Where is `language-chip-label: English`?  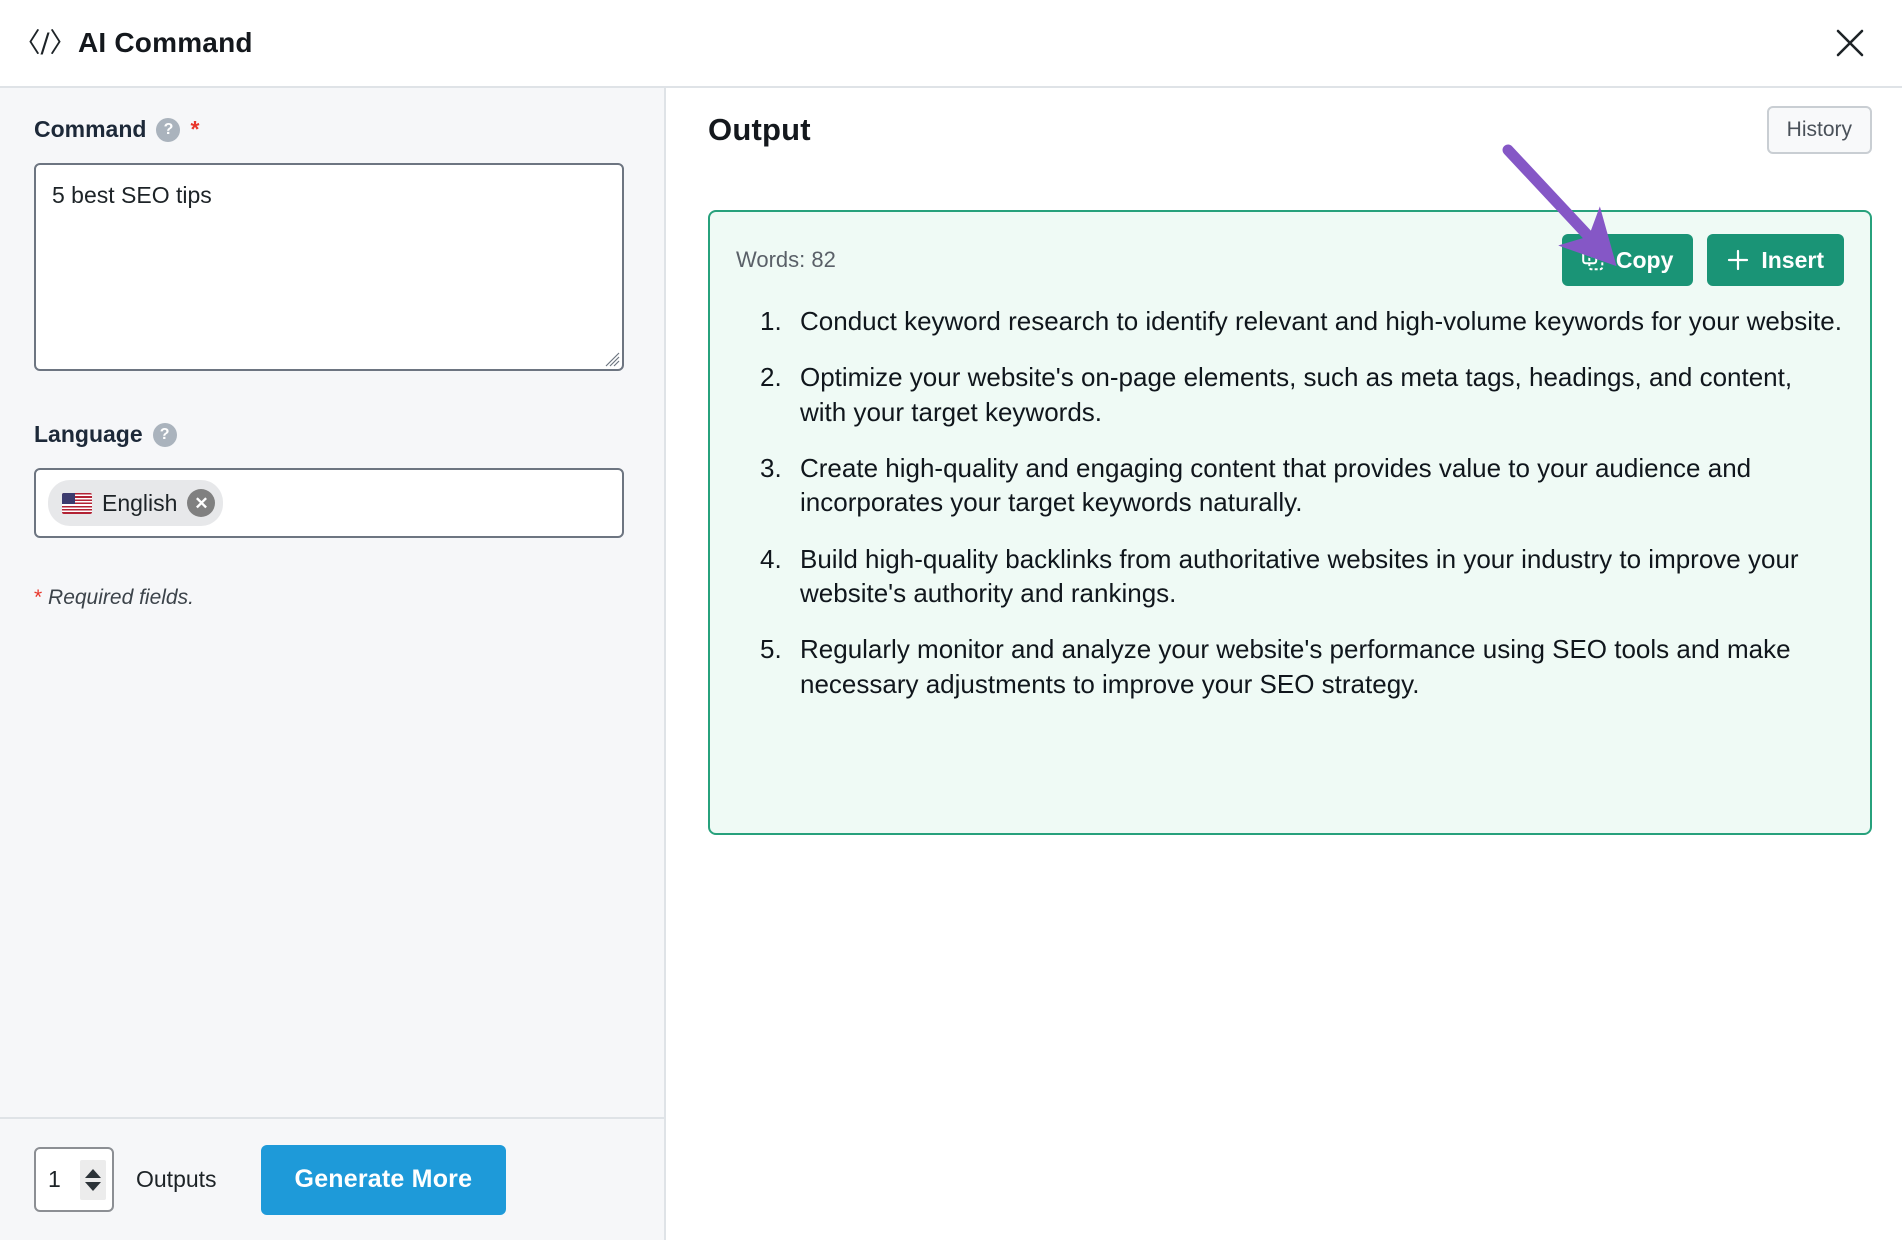 language-chip-label: English is located at coordinates (140, 502).